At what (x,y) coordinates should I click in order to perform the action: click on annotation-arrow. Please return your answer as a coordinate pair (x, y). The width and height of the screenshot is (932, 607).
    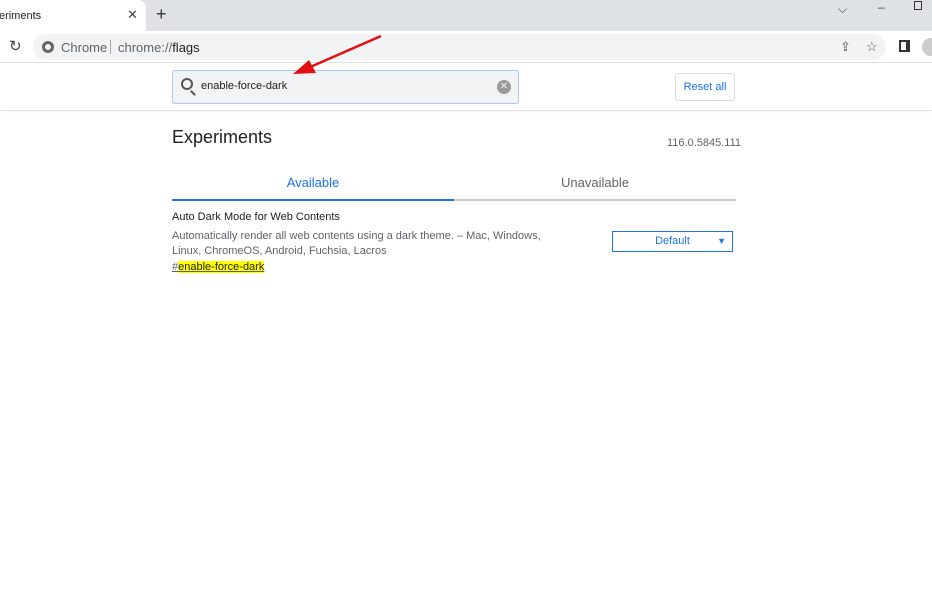
    Looking at the image, I should click on (337, 54).